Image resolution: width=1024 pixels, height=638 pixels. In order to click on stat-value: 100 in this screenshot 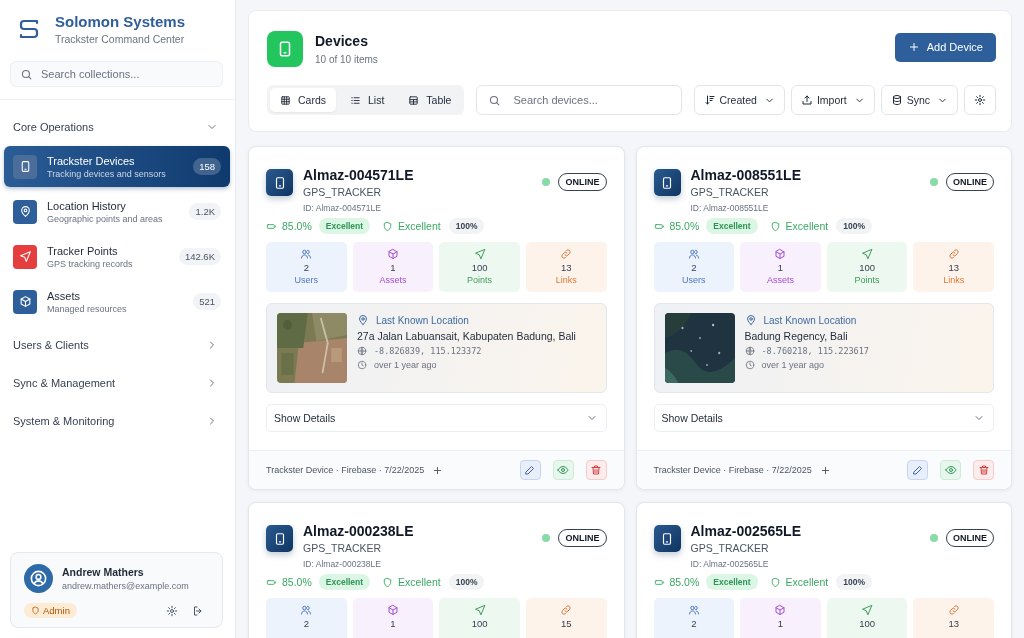, I will do `click(479, 267)`.